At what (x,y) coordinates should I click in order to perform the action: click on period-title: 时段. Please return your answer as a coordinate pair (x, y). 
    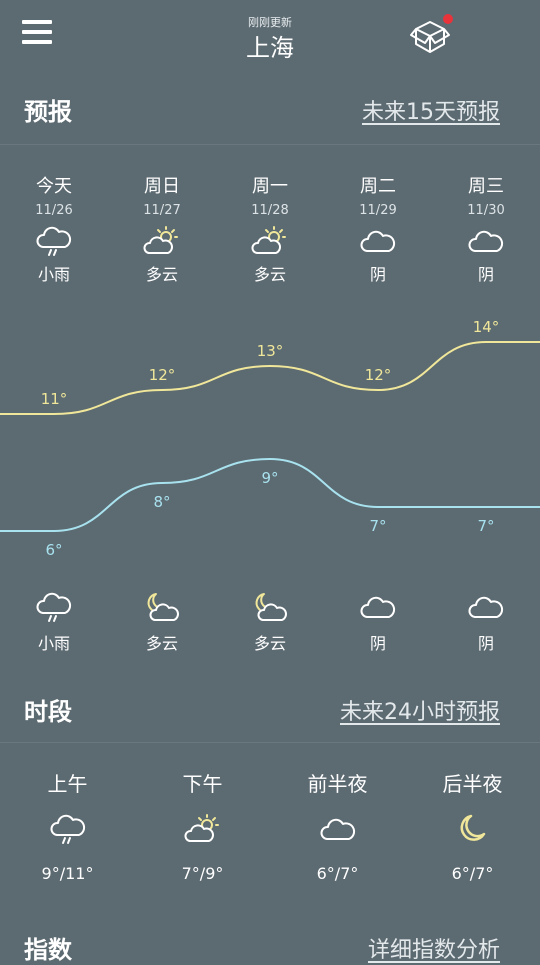
    Looking at the image, I should click on (48, 712).